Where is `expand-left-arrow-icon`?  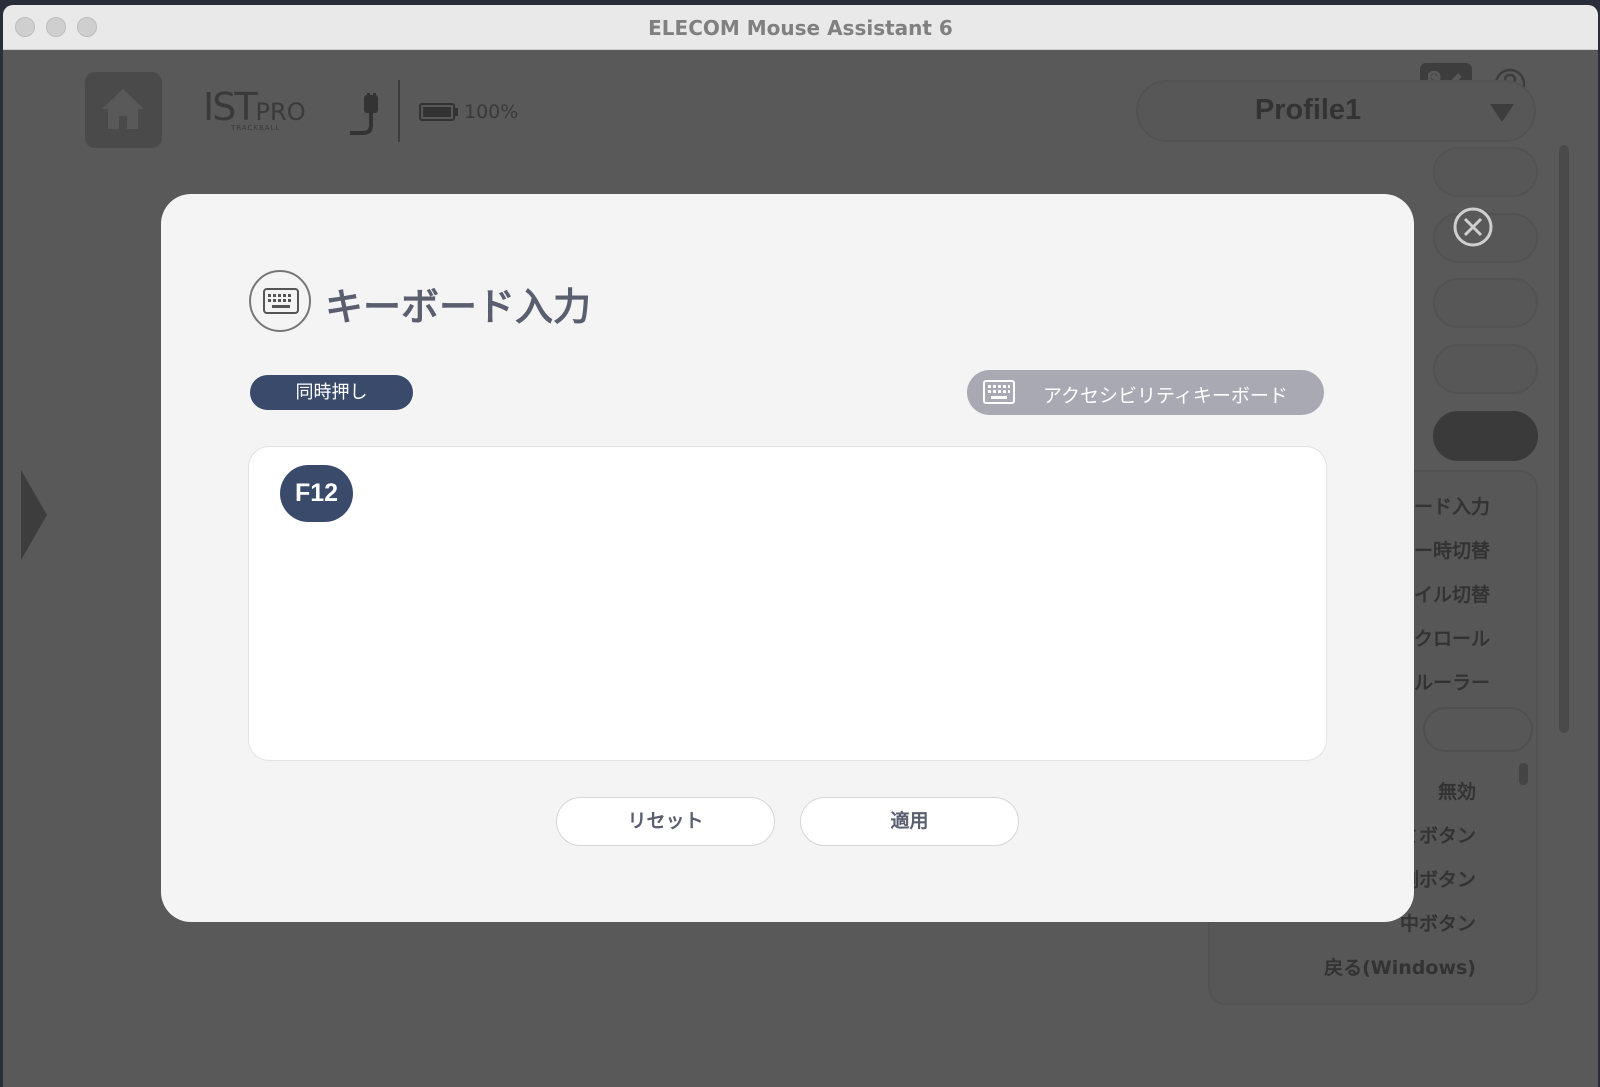
expand-left-arrow-icon is located at coordinates (34, 515).